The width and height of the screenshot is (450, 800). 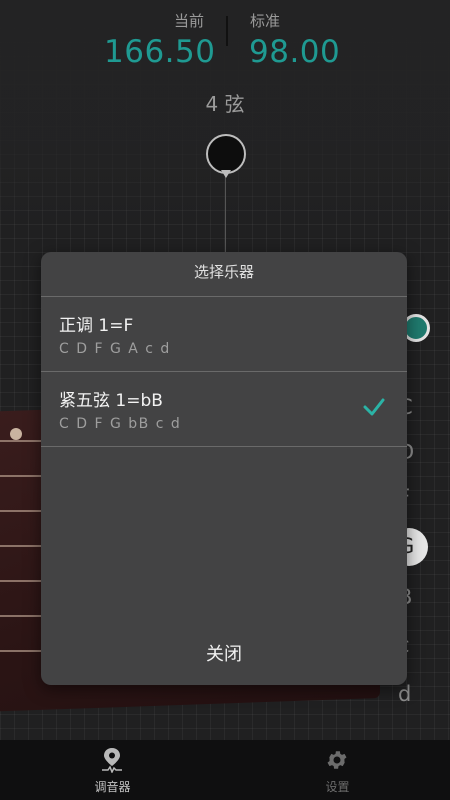 What do you see at coordinates (226, 174) in the screenshot?
I see `needle-pointer` at bounding box center [226, 174].